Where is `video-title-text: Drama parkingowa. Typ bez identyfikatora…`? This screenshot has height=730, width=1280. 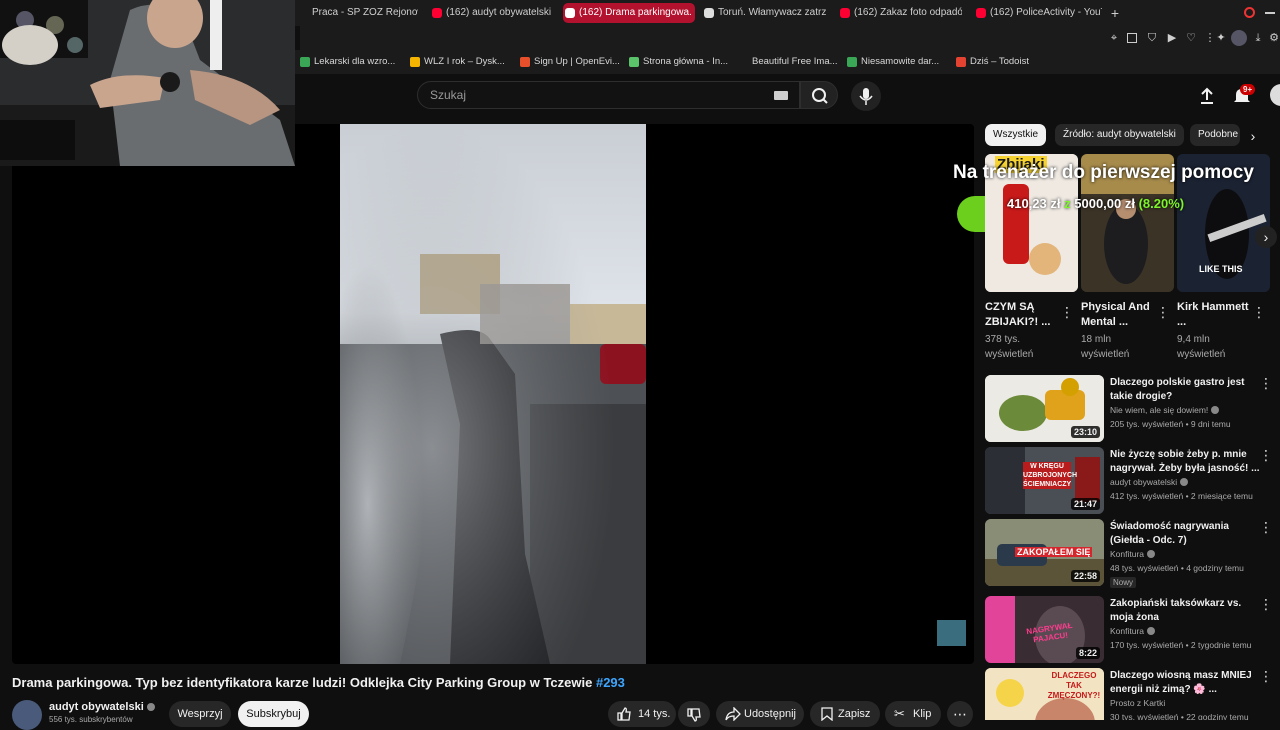
video-title-text: Drama parkingowa. Typ bez identyfikatora… is located at coordinates (302, 682).